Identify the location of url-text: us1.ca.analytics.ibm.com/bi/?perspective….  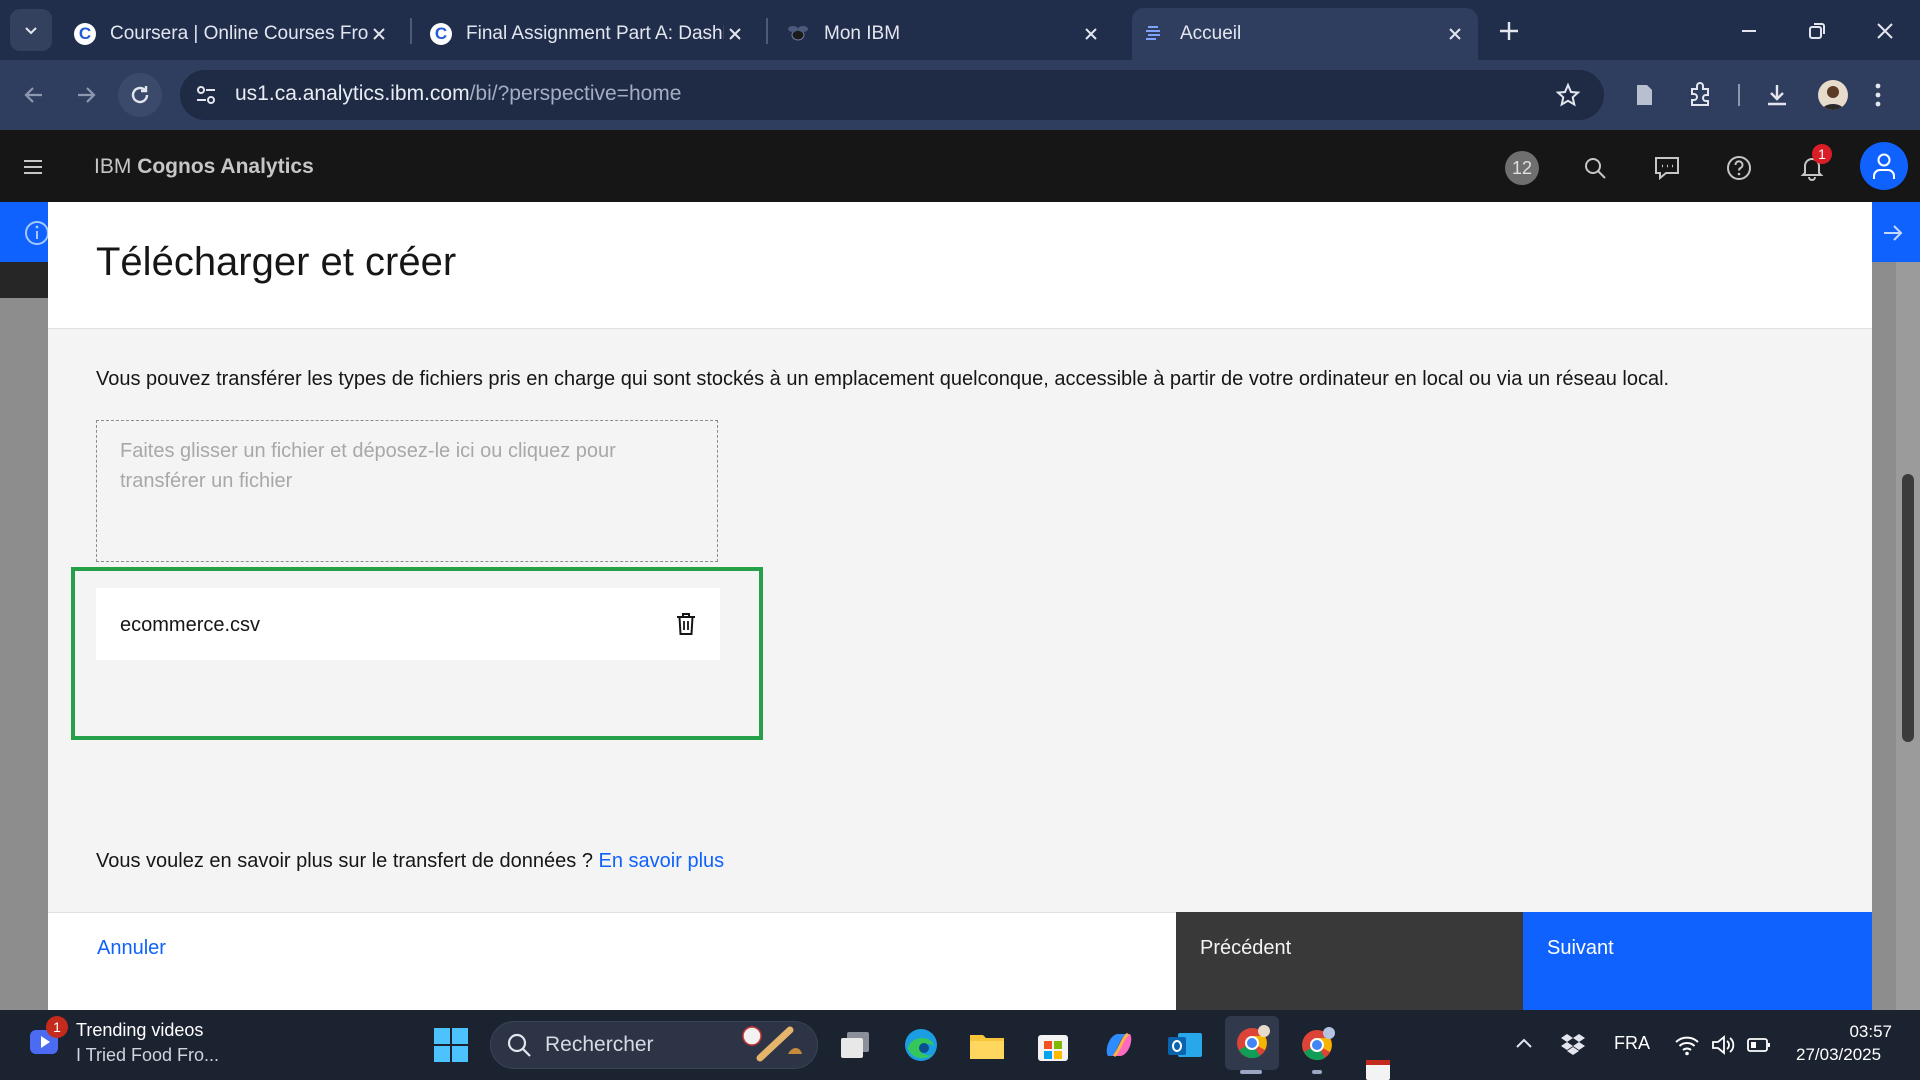
(458, 94).